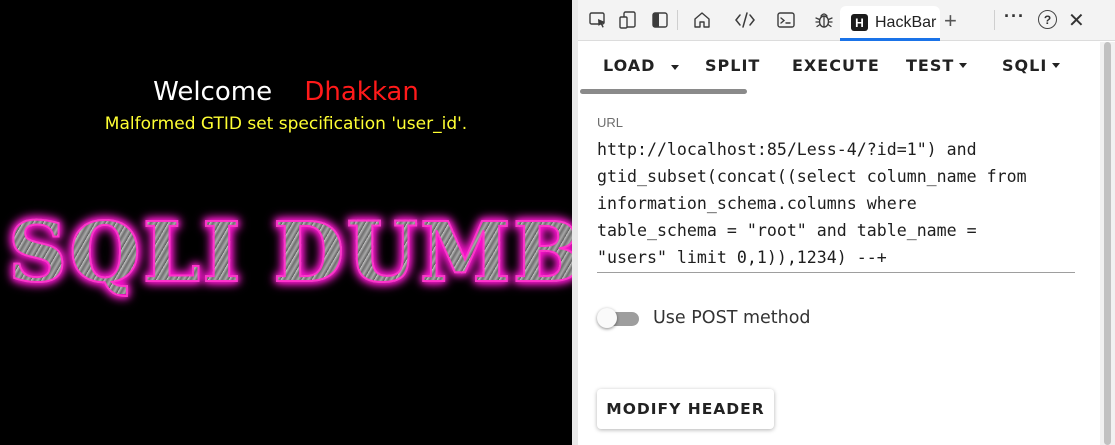  What do you see at coordinates (1076, 20) in the screenshot?
I see `close-icon: ✕` at bounding box center [1076, 20].